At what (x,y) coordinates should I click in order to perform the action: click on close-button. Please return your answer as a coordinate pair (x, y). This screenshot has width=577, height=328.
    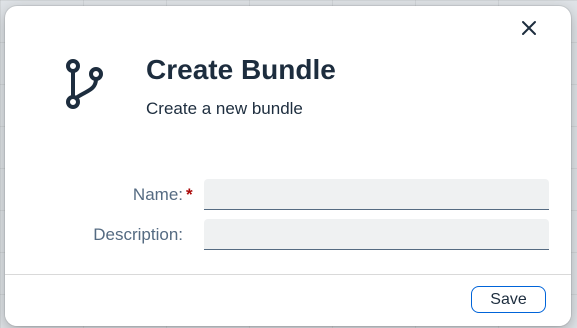
    Looking at the image, I should click on (529, 28).